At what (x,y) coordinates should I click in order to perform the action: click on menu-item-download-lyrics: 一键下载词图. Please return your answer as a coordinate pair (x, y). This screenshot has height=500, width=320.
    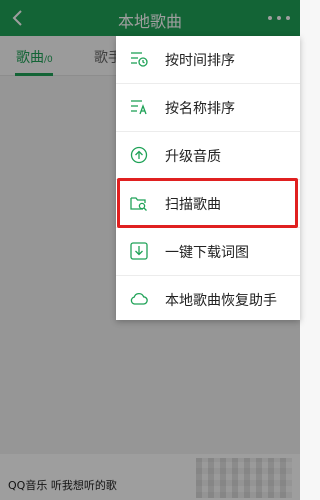
    Looking at the image, I should click on (208, 251).